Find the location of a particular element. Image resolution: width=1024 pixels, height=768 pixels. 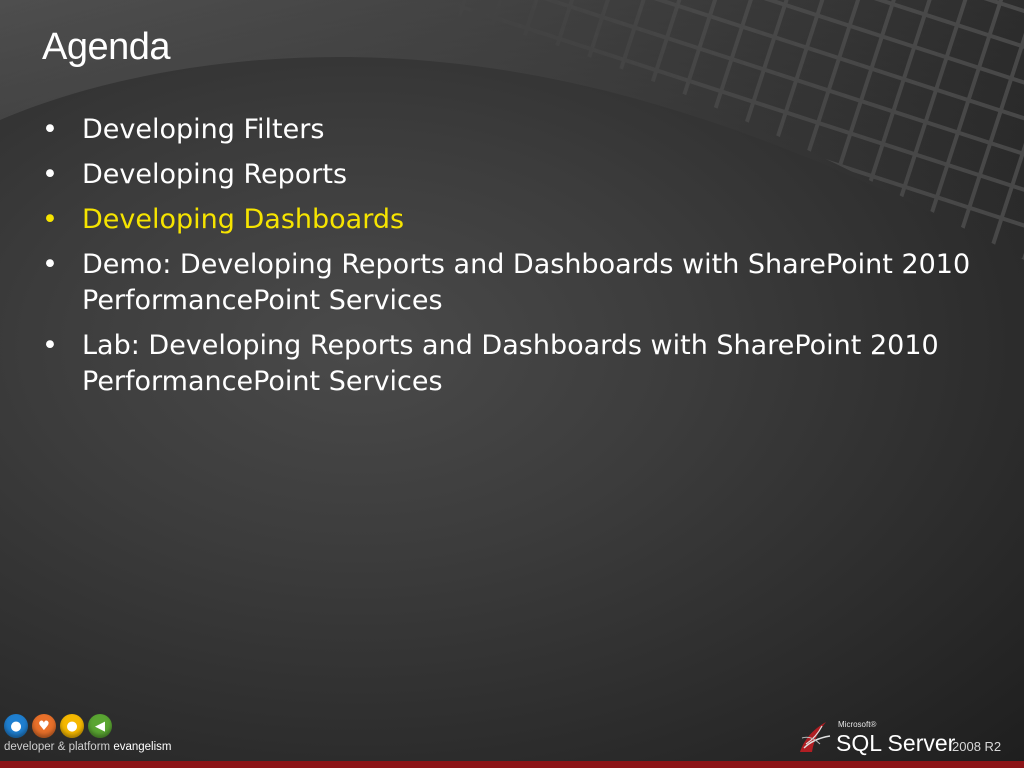

heart-icon: ♥ is located at coordinates (44, 726).